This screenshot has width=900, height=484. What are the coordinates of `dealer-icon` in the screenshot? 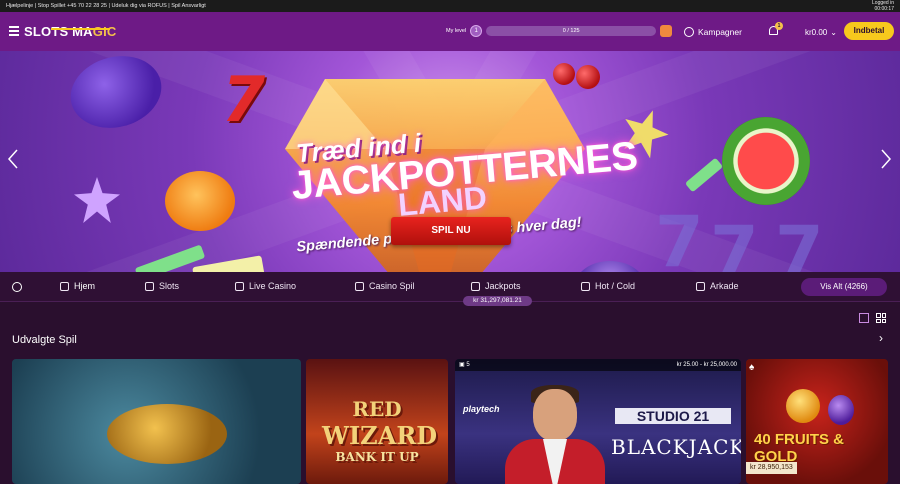 It's located at (239, 286).